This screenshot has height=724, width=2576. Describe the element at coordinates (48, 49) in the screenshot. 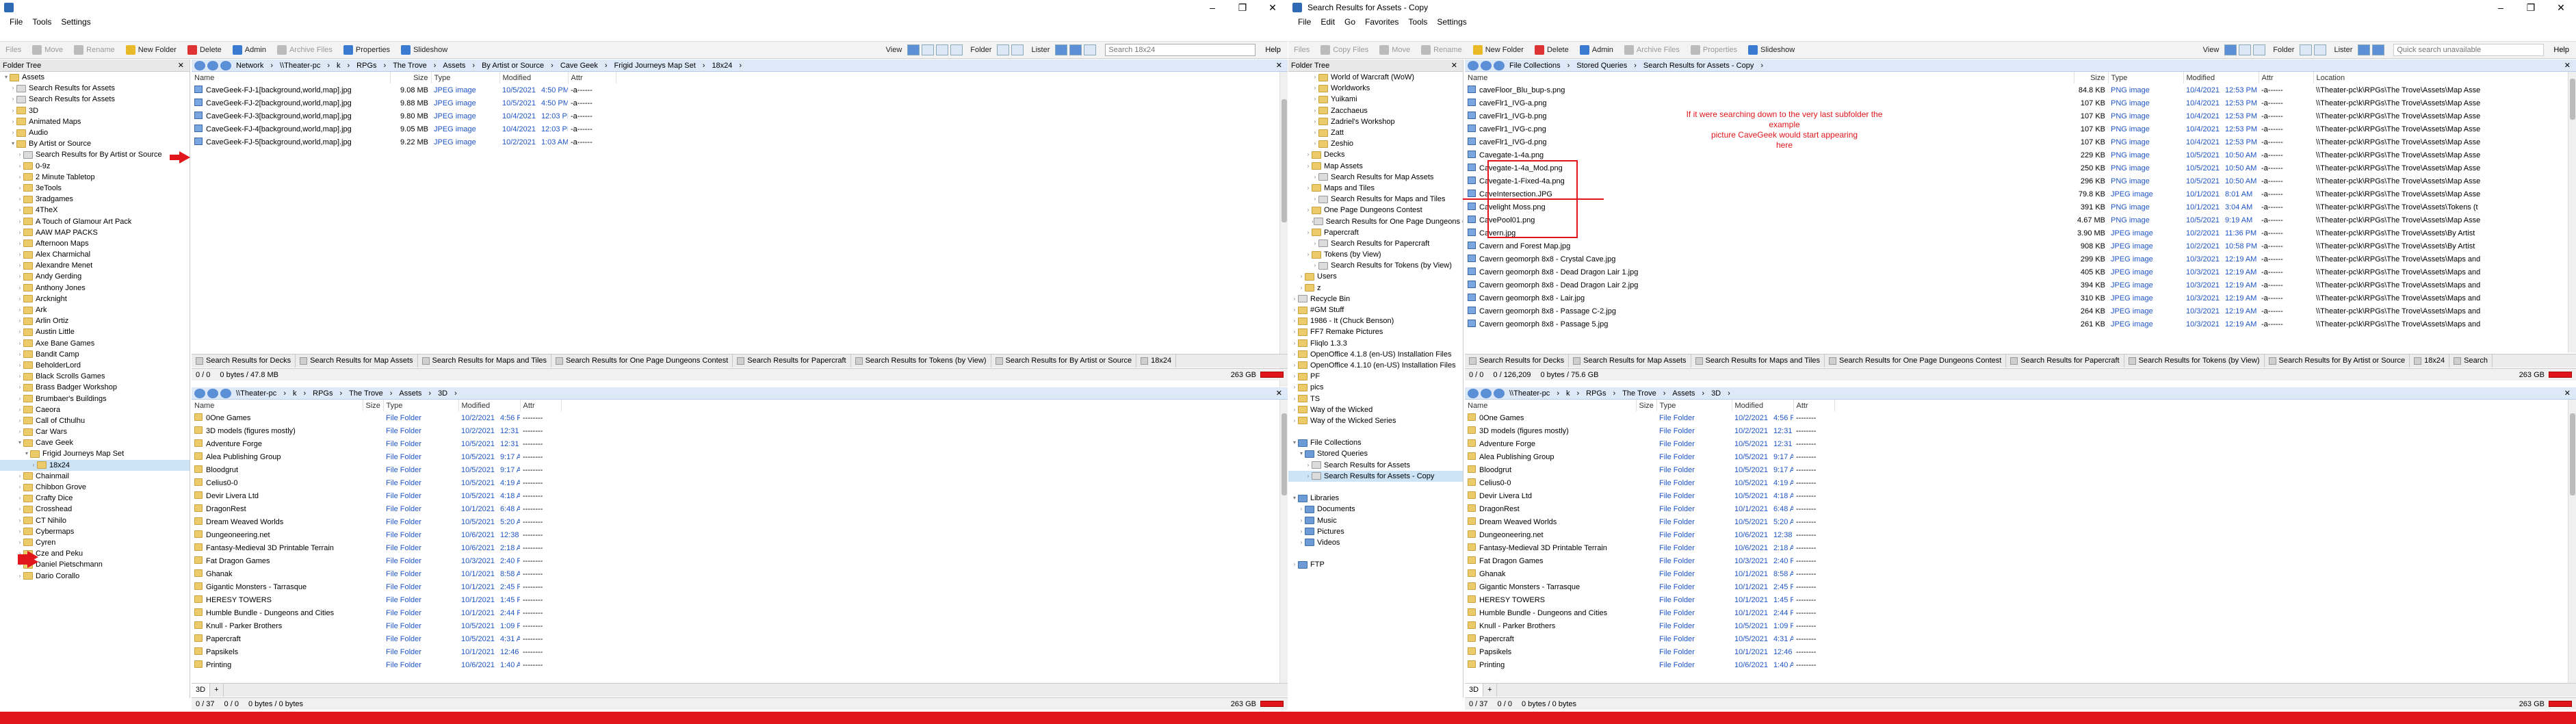

I see `move-button: Move` at that location.